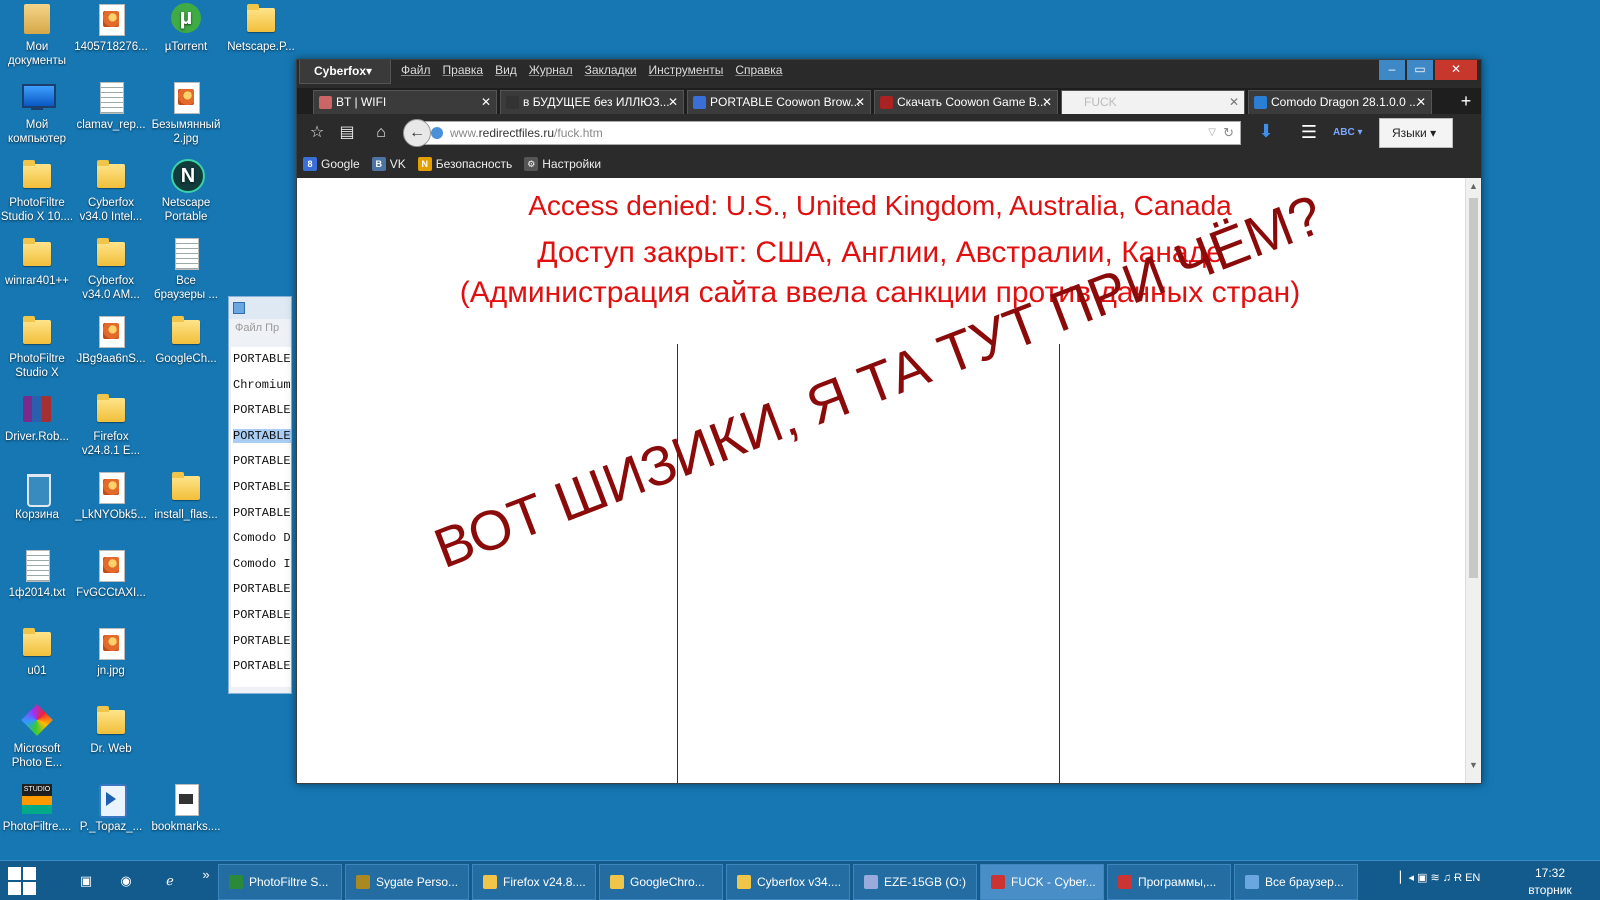 This screenshot has height=900, width=1600. I want to click on scrollbar-thumb, so click(1473, 388).